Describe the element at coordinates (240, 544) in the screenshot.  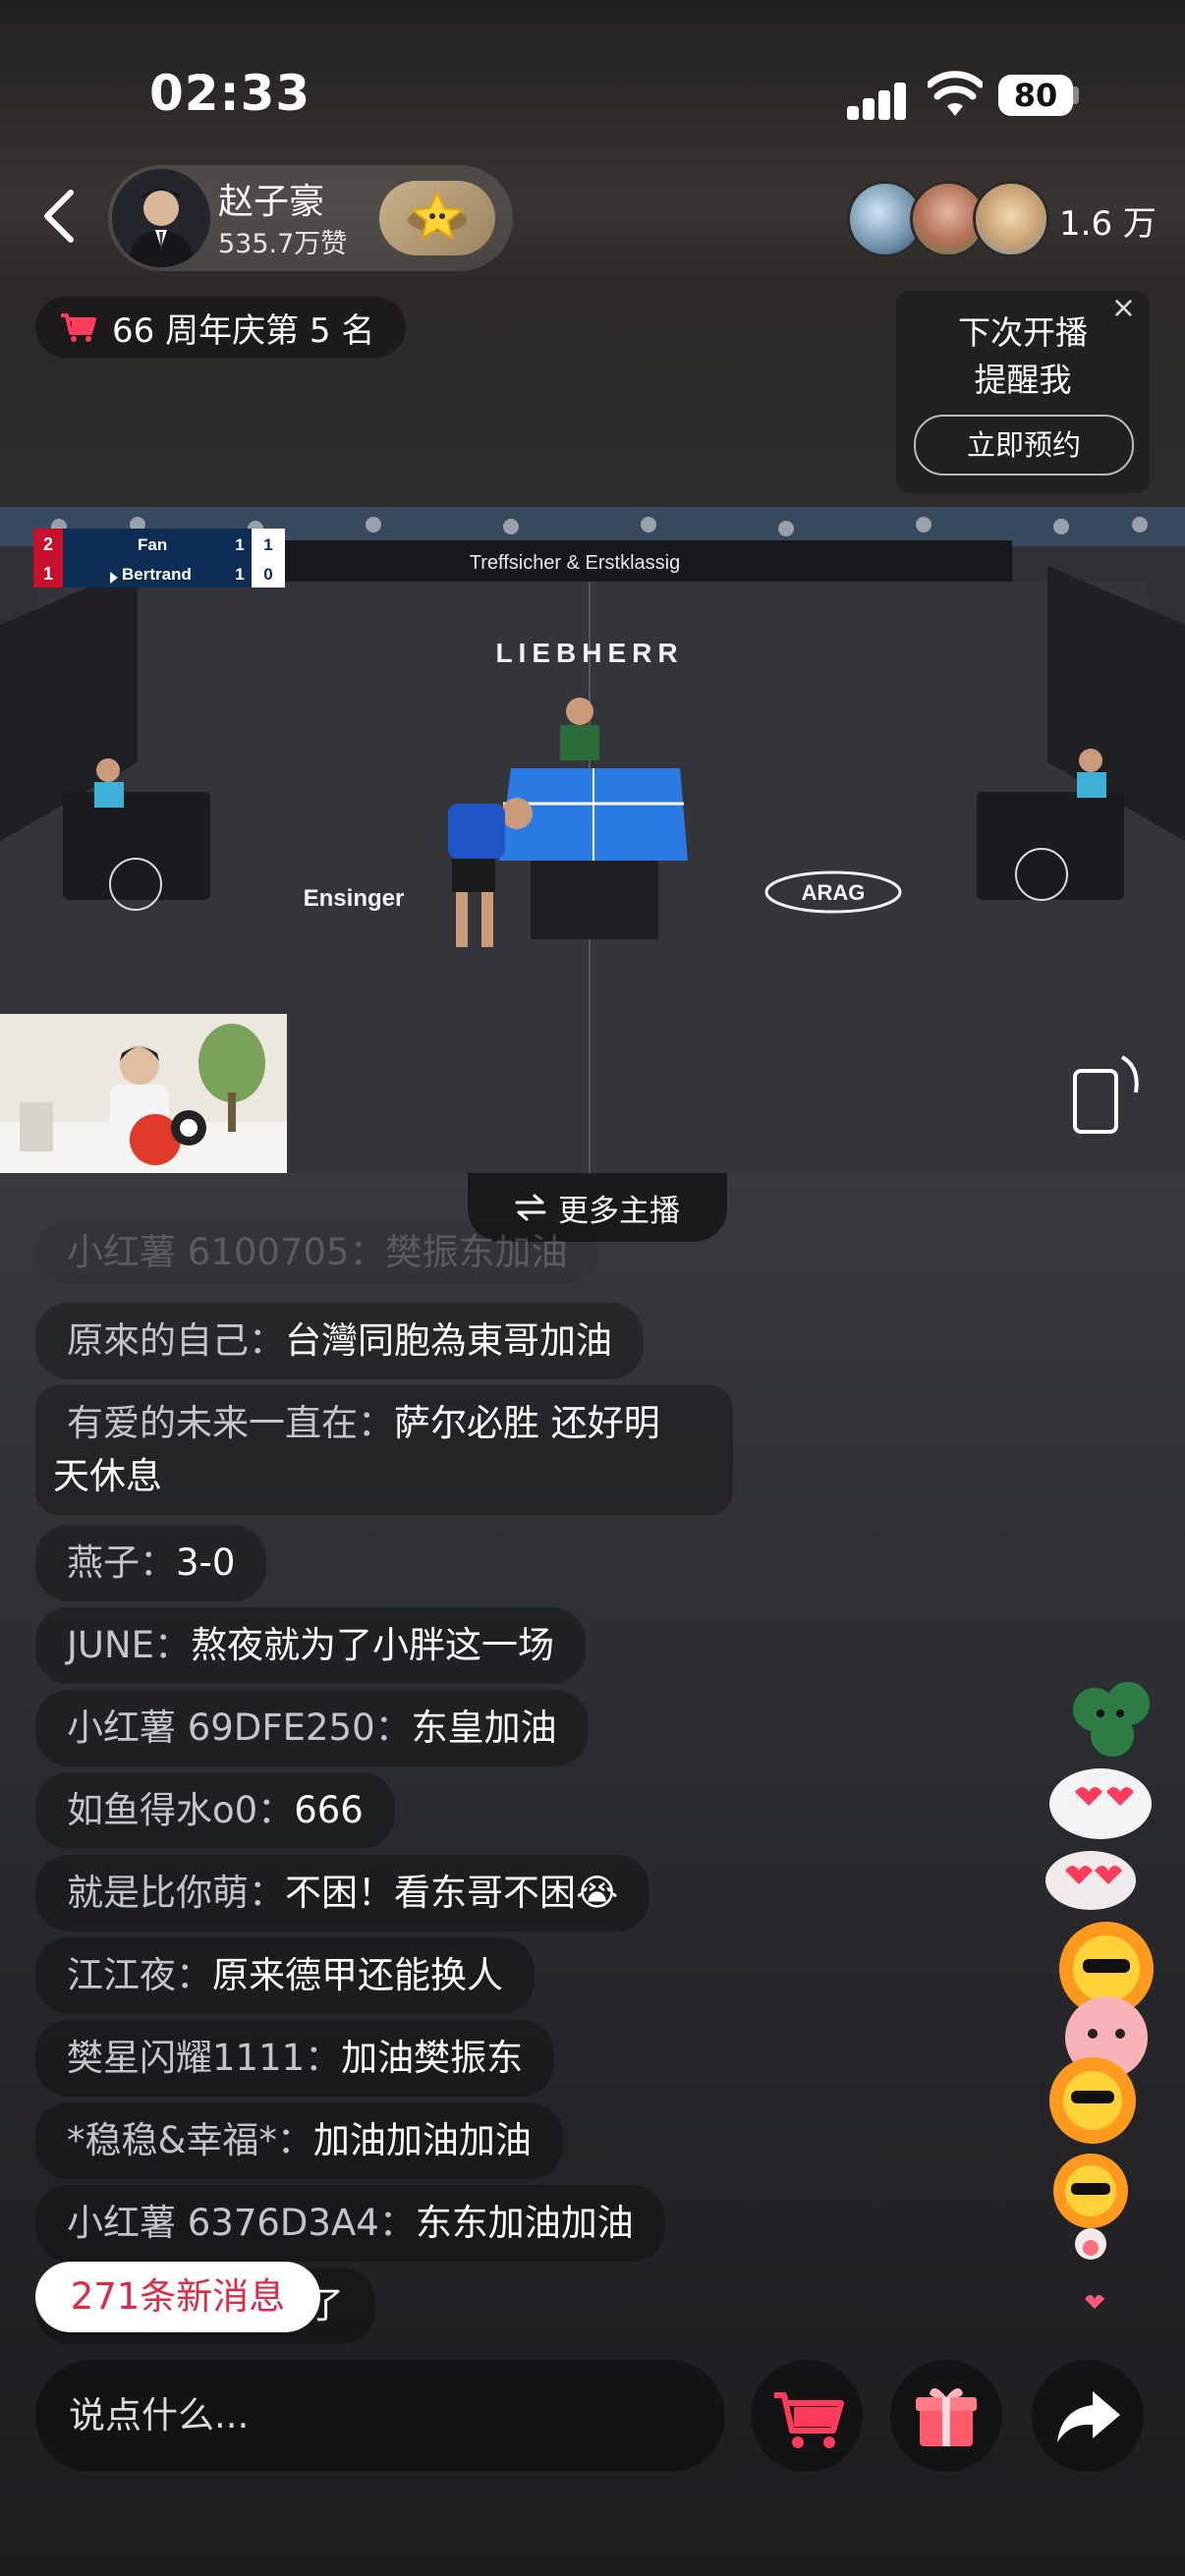
I see `score-games-p1: 1` at that location.